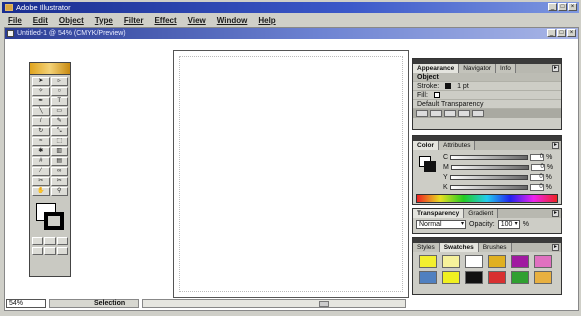 This screenshot has width=581, height=316. Describe the element at coordinates (38, 251) in the screenshot. I see `standard-screen-mode-icon` at that location.